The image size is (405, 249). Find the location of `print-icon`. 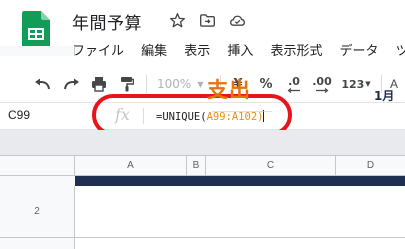

print-icon is located at coordinates (99, 84).